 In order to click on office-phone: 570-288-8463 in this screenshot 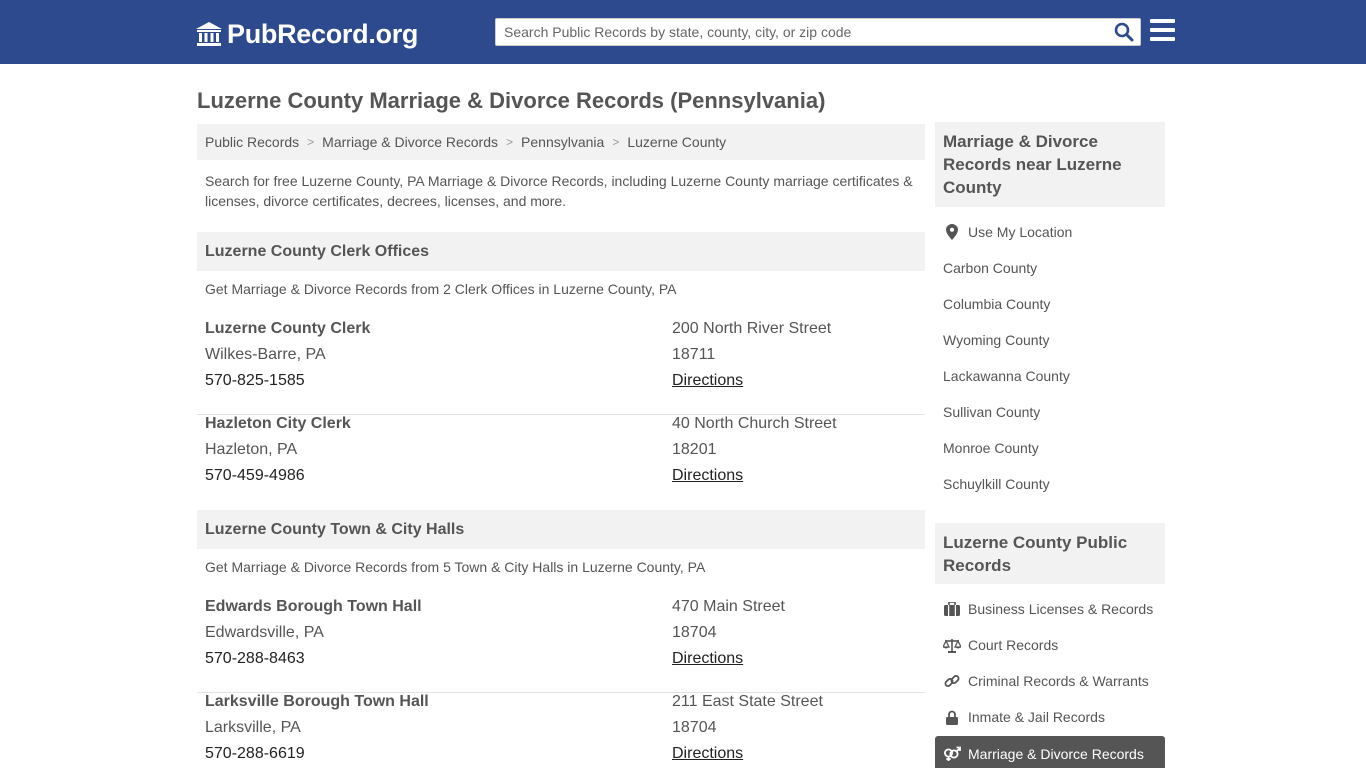, I will do `click(255, 659)`.